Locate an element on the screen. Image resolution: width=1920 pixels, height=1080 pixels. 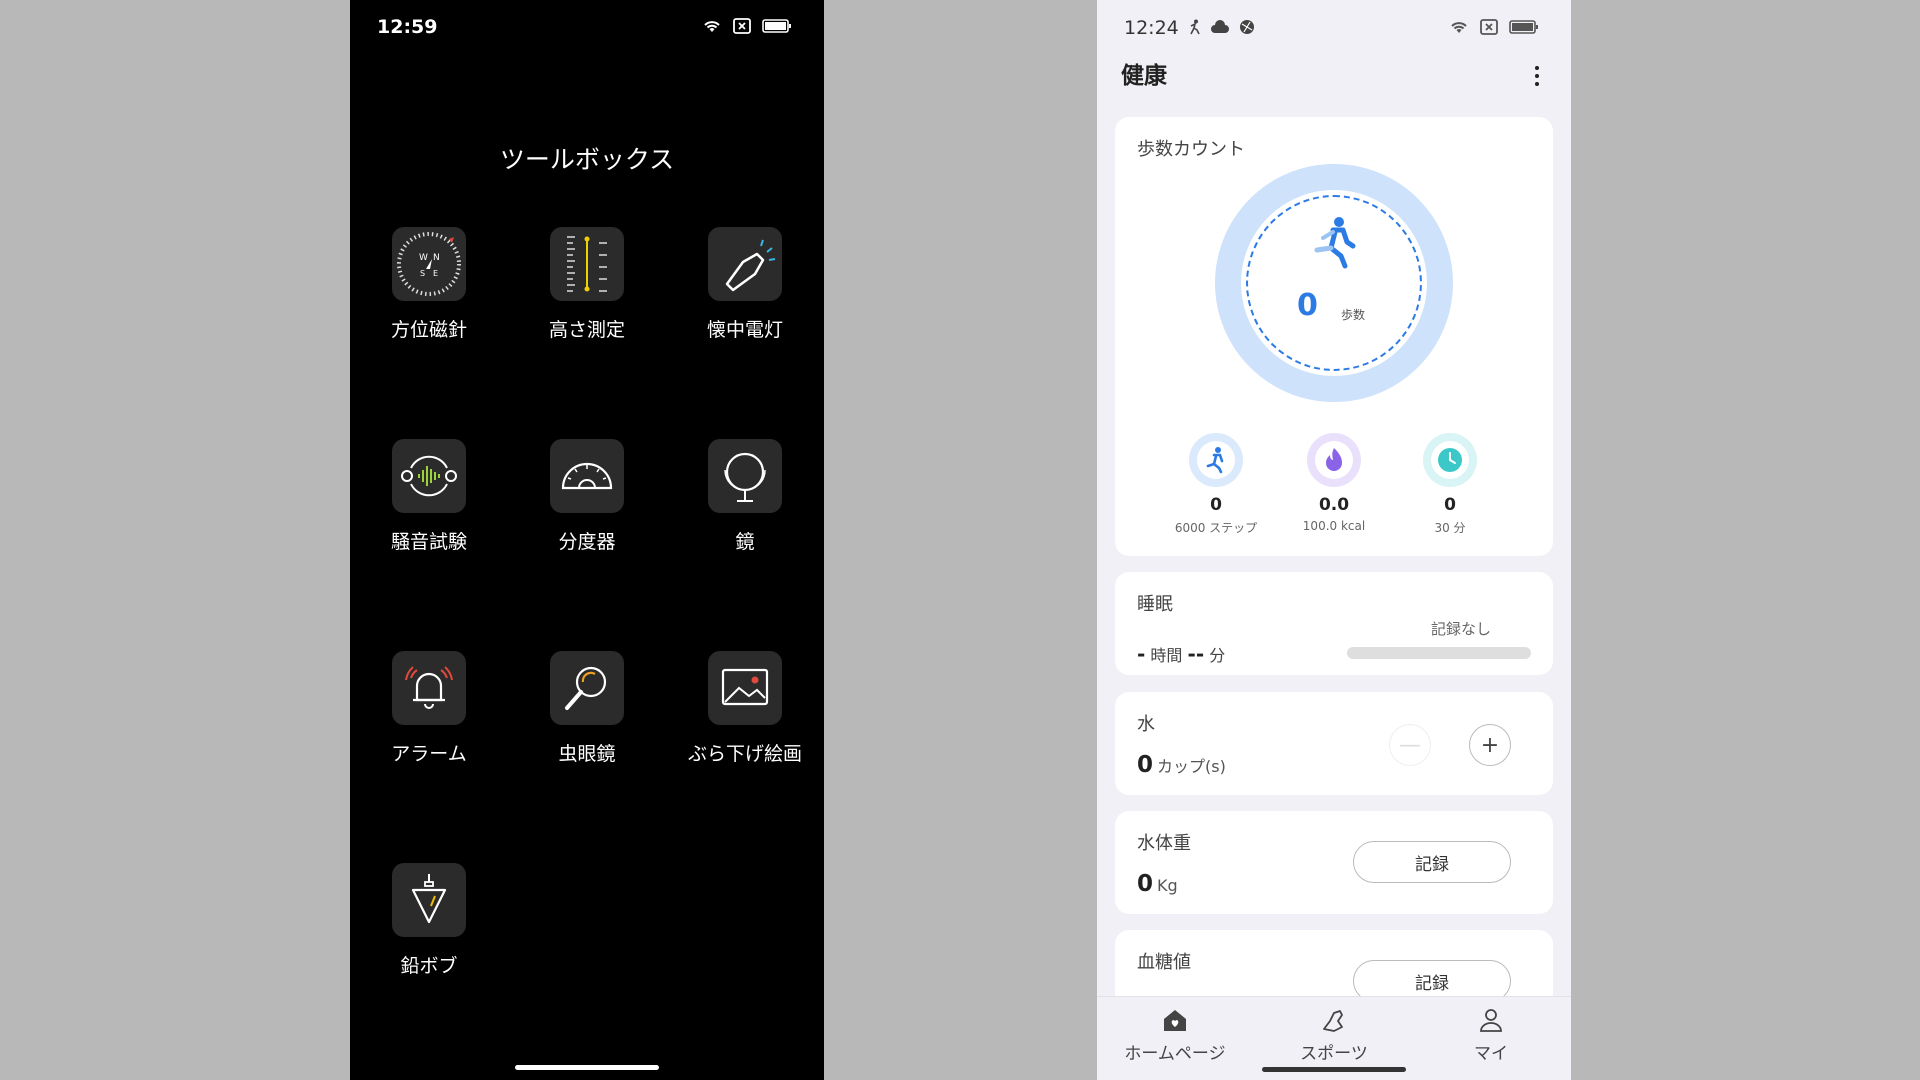
running-status-icon is located at coordinates (1195, 27).